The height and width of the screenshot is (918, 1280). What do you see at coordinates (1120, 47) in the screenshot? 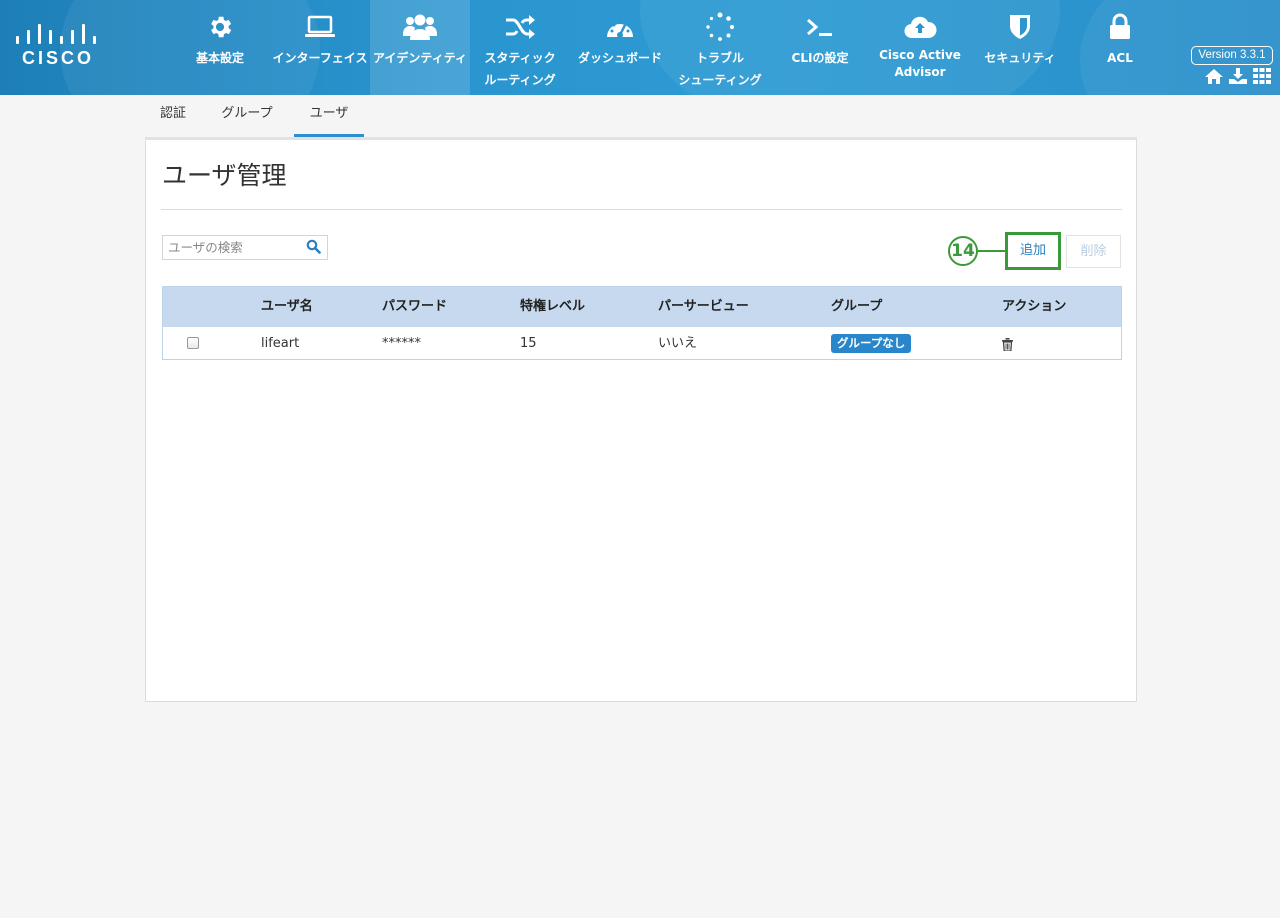
I see `nav-item-acl: ACL` at bounding box center [1120, 47].